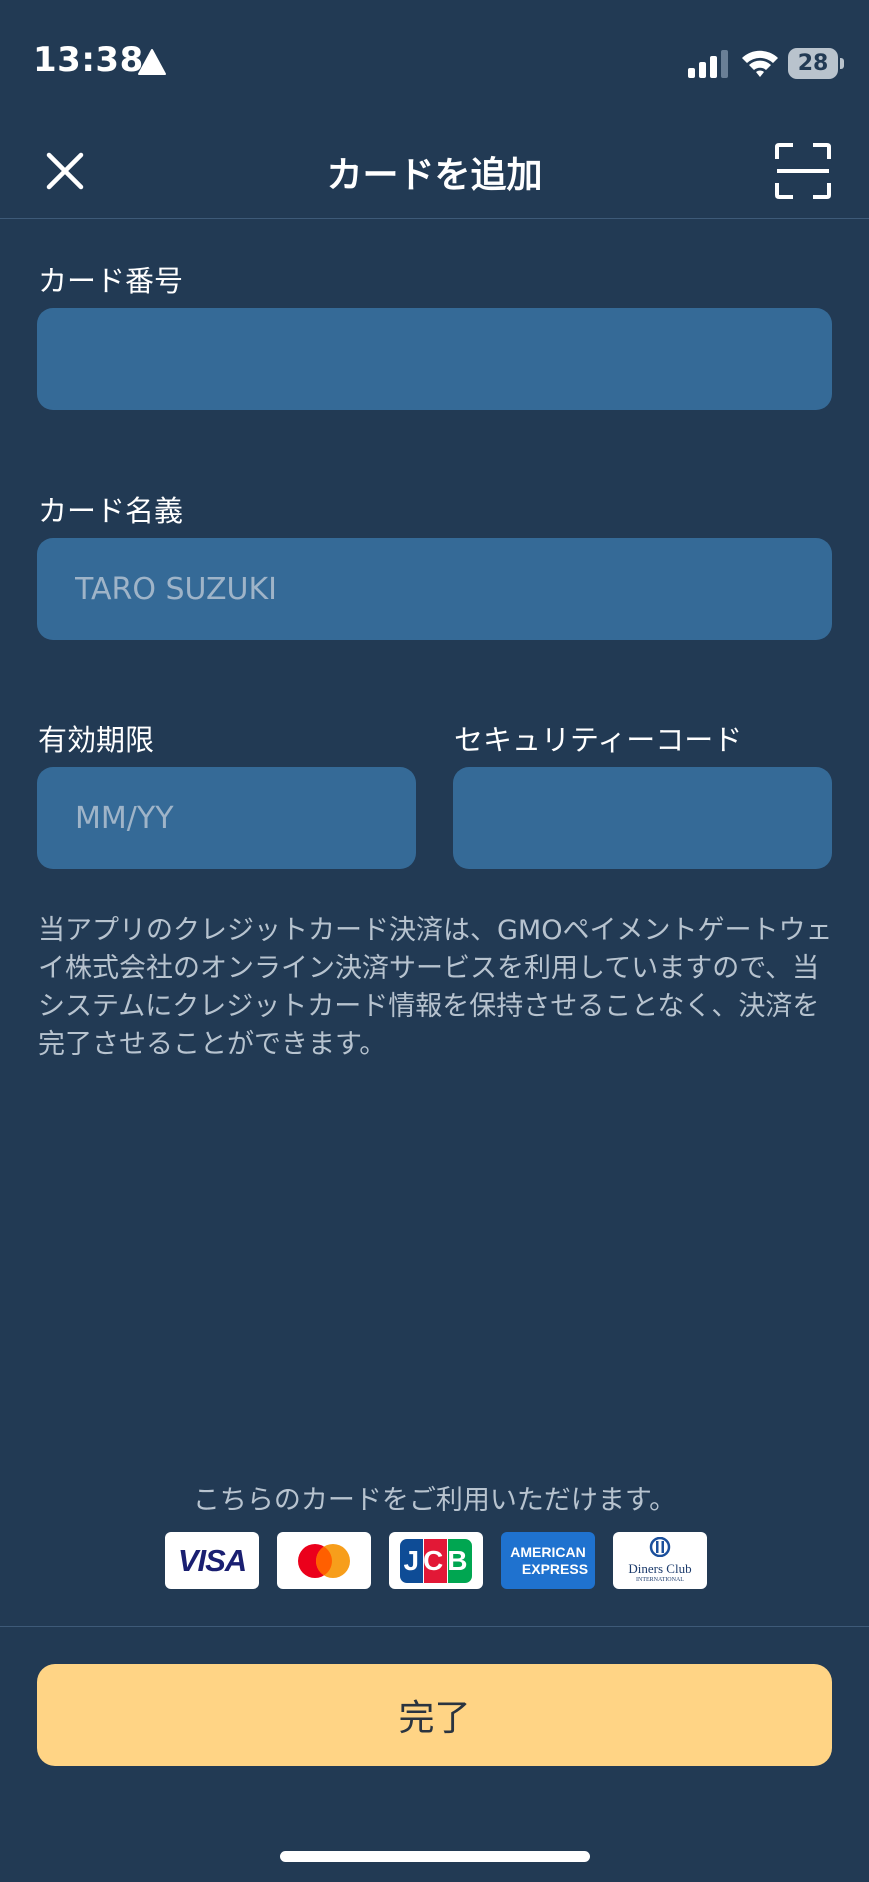  What do you see at coordinates (434, 1500) in the screenshot?
I see `accepted-cards-caption: こちらのカードをご利用いただけます。` at bounding box center [434, 1500].